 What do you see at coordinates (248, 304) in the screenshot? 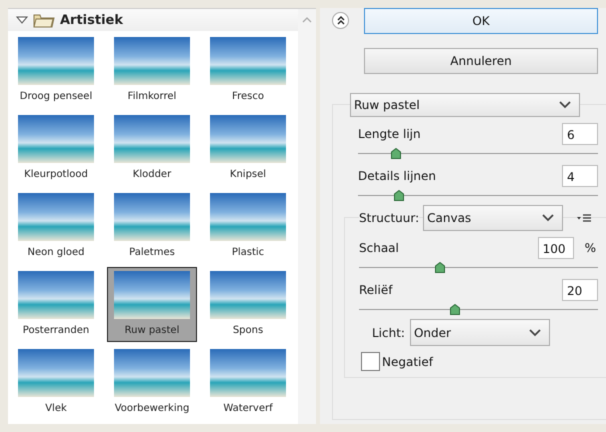
I see `filter-thumbnail: Spons` at bounding box center [248, 304].